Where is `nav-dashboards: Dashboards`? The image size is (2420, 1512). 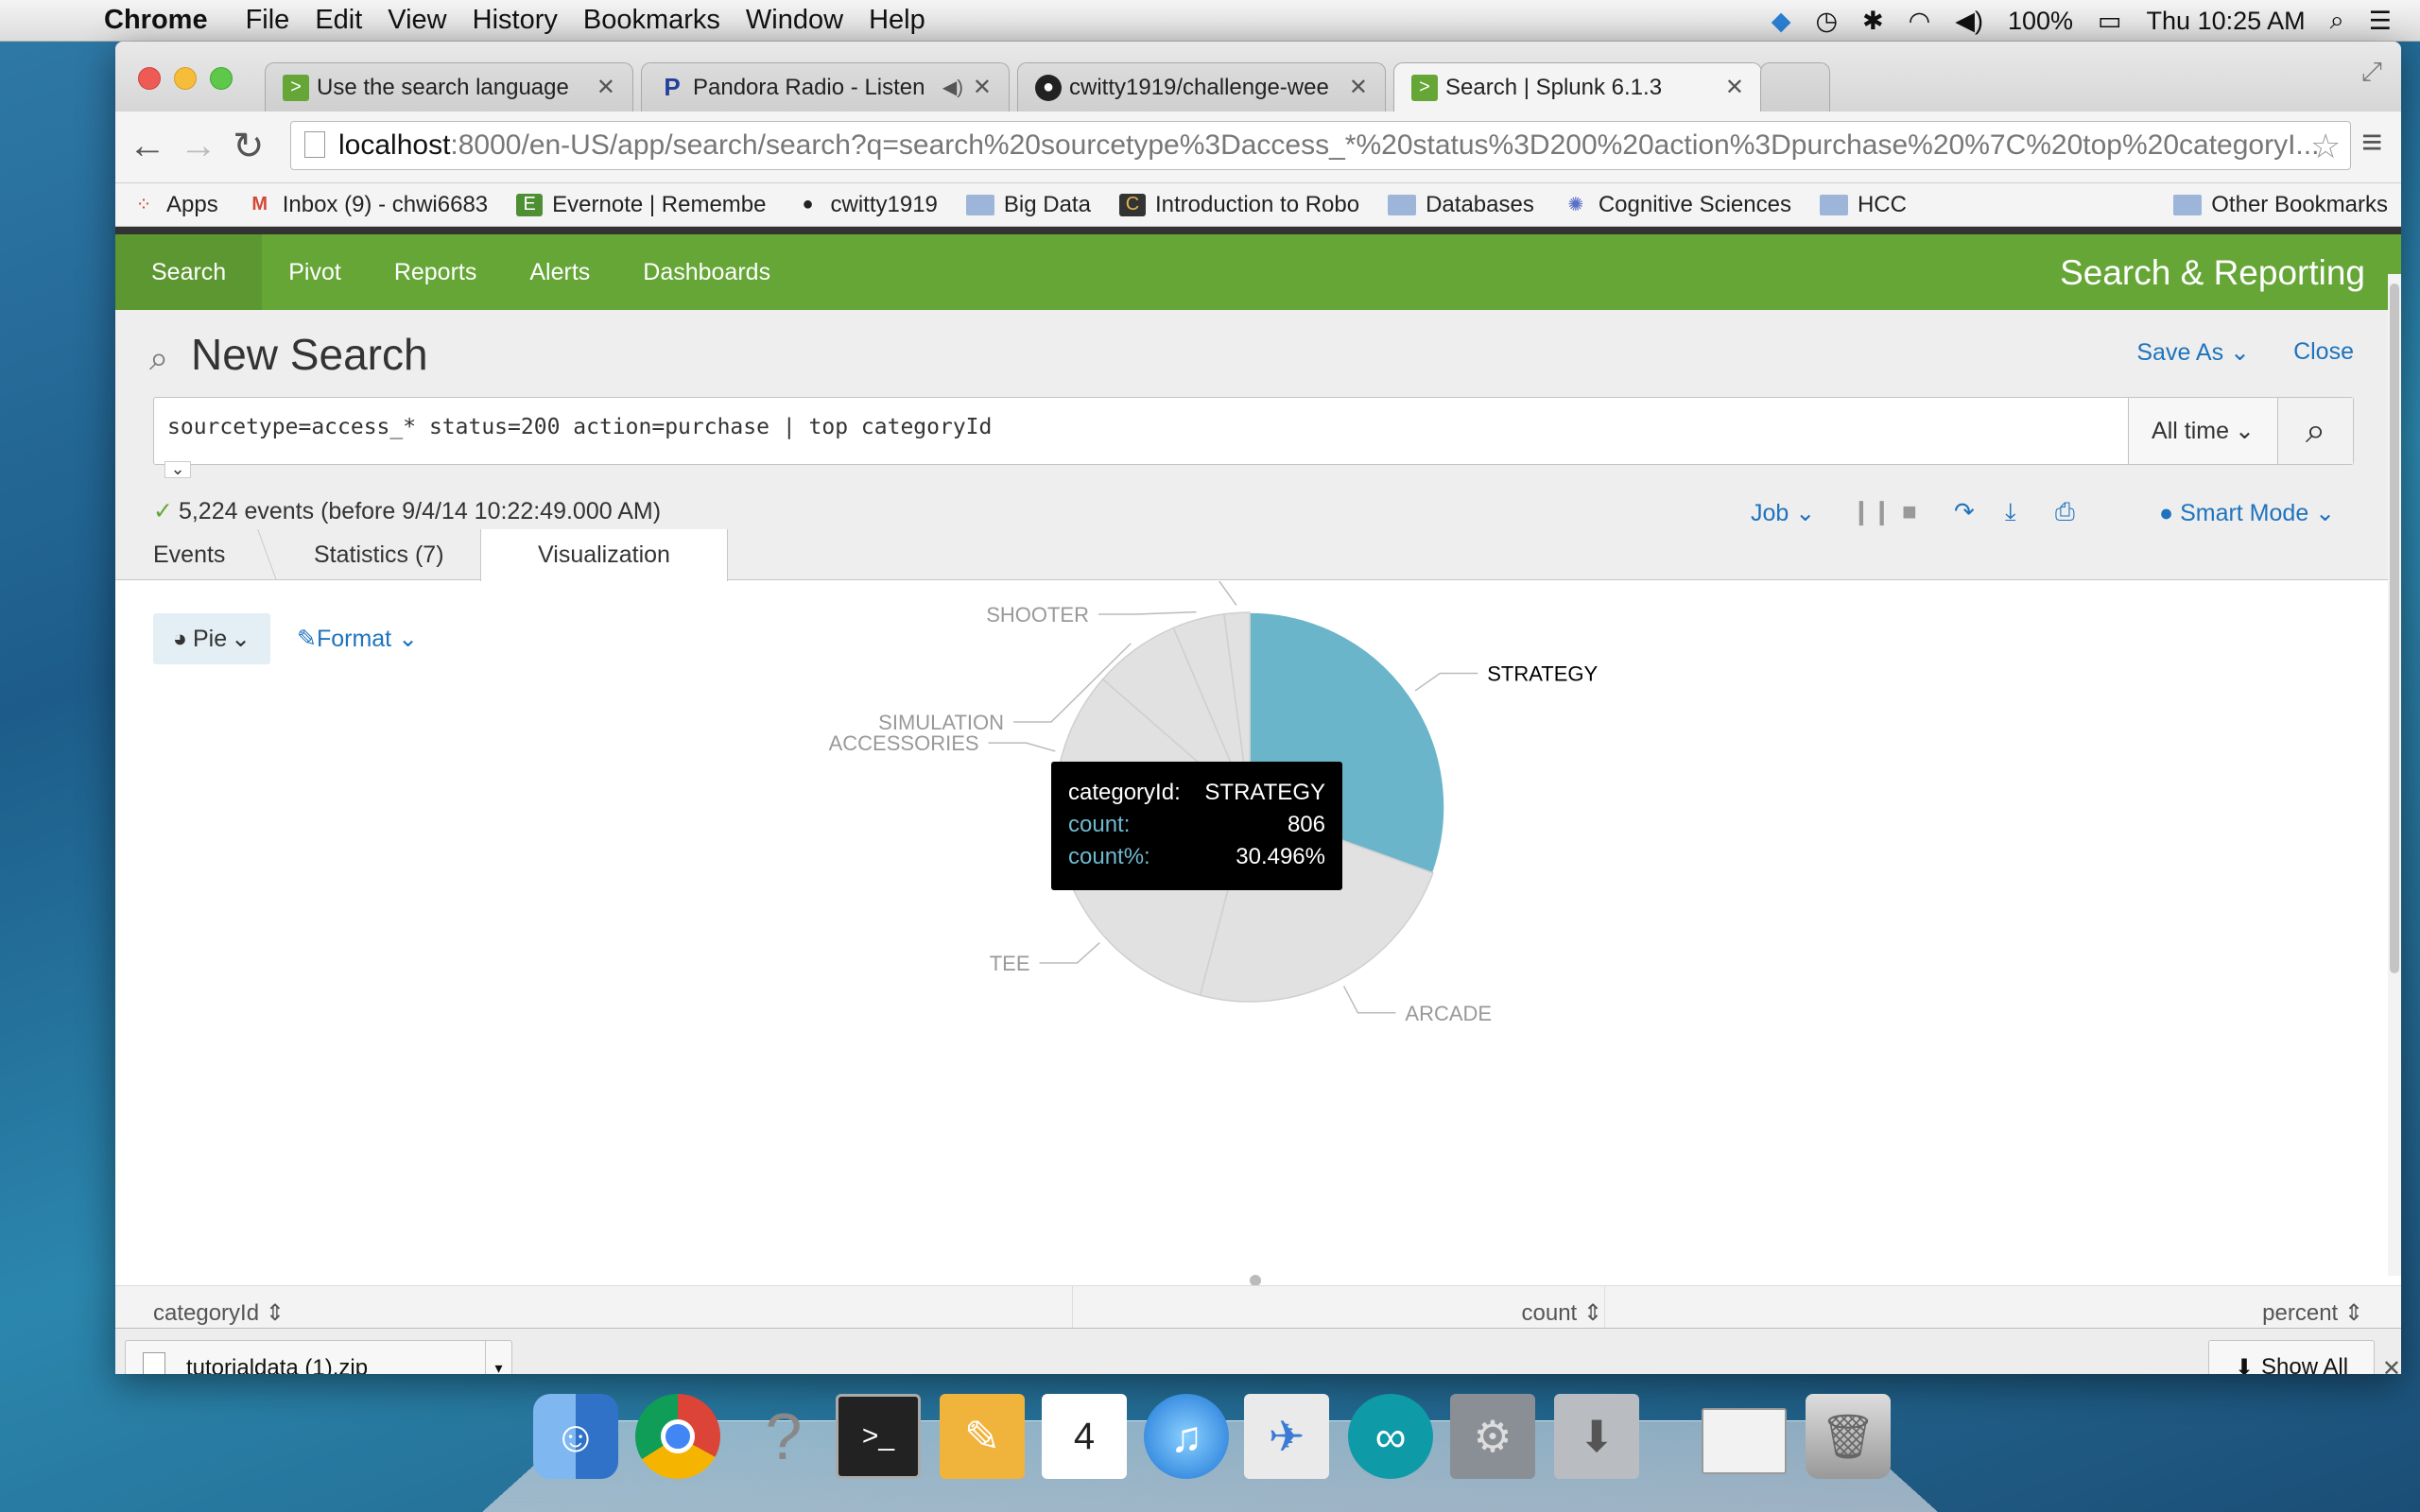 nav-dashboards: Dashboards is located at coordinates (706, 272).